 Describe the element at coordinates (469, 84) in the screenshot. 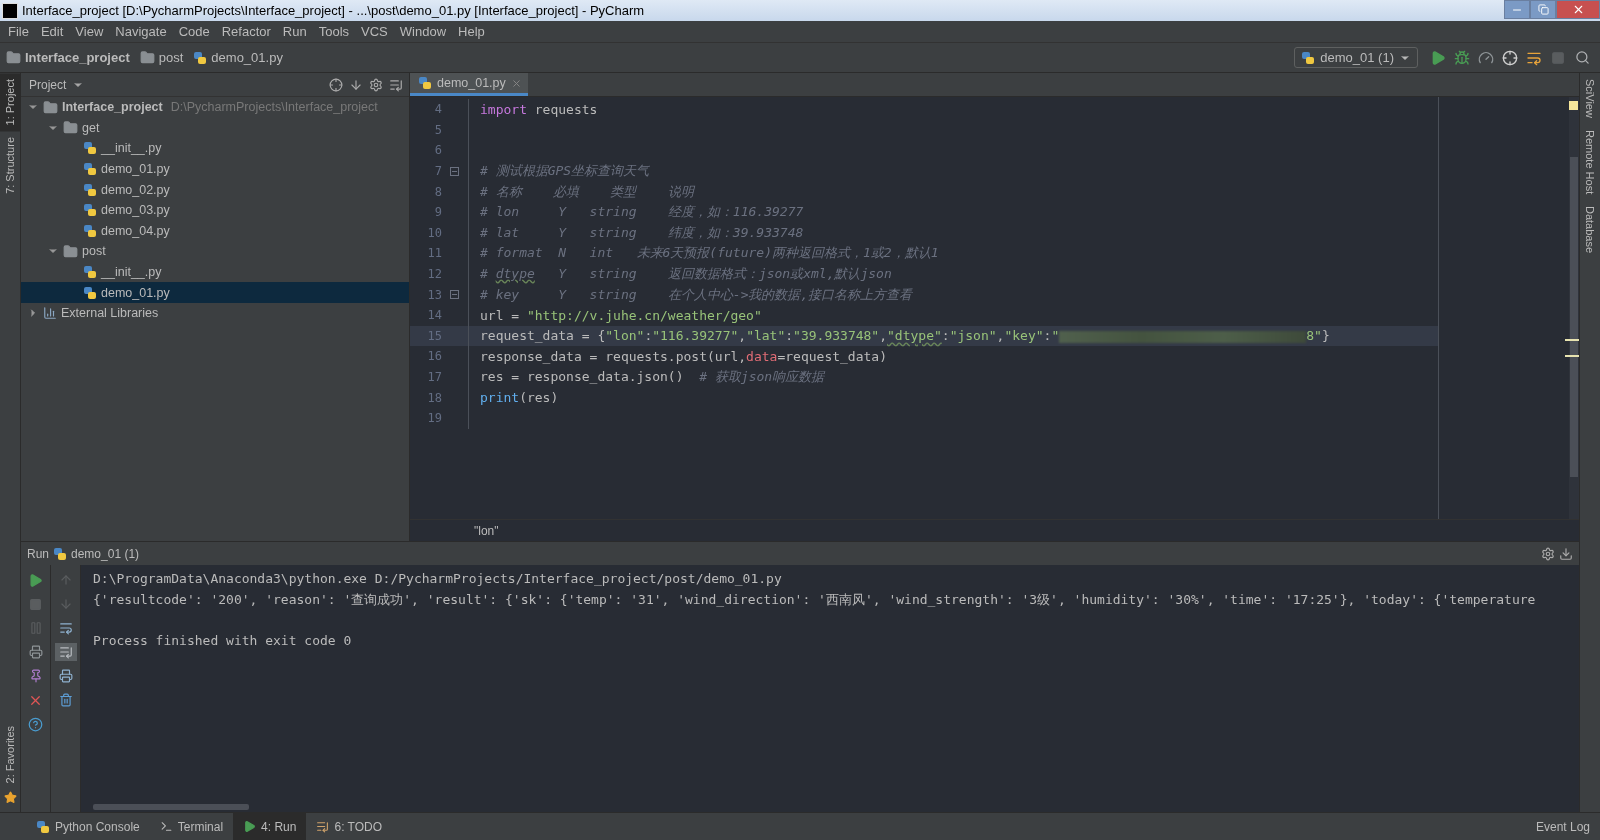

I see `editor-tab: demo_01.py` at that location.